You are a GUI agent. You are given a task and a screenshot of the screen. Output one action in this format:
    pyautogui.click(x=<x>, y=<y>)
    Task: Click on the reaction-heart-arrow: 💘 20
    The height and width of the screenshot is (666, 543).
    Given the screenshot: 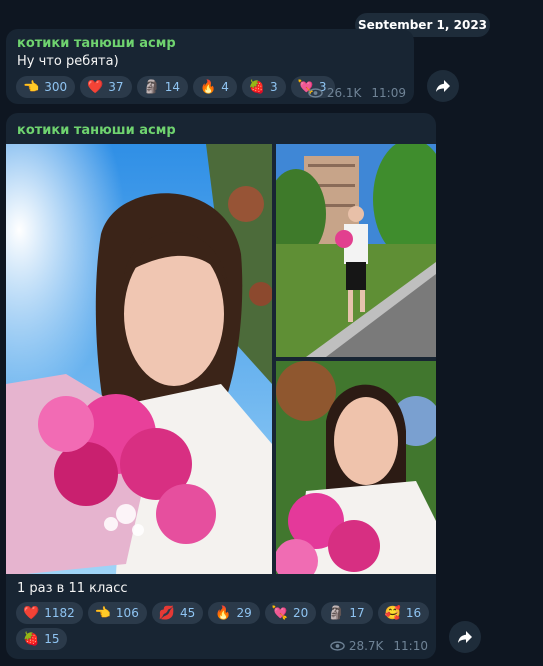 What is the action you would take?
    pyautogui.click(x=290, y=613)
    